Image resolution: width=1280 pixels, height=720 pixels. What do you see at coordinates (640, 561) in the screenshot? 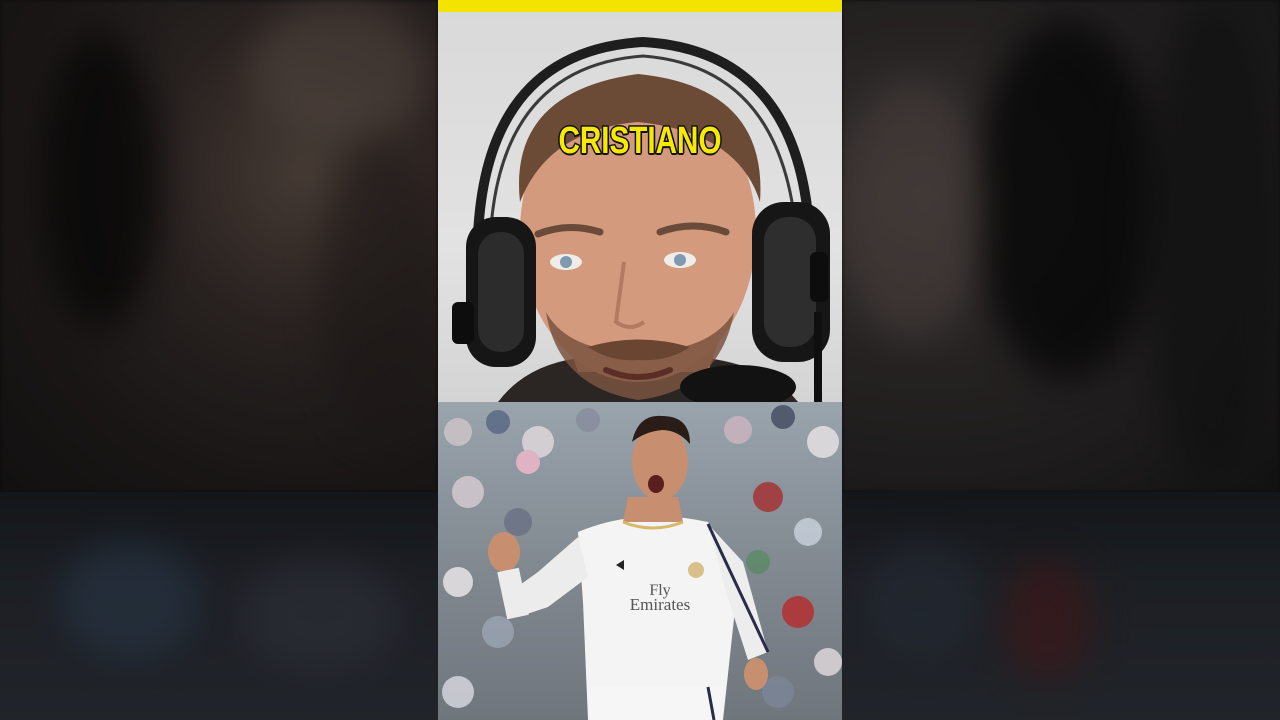
I see `footballer-photo: Fly Emirates` at bounding box center [640, 561].